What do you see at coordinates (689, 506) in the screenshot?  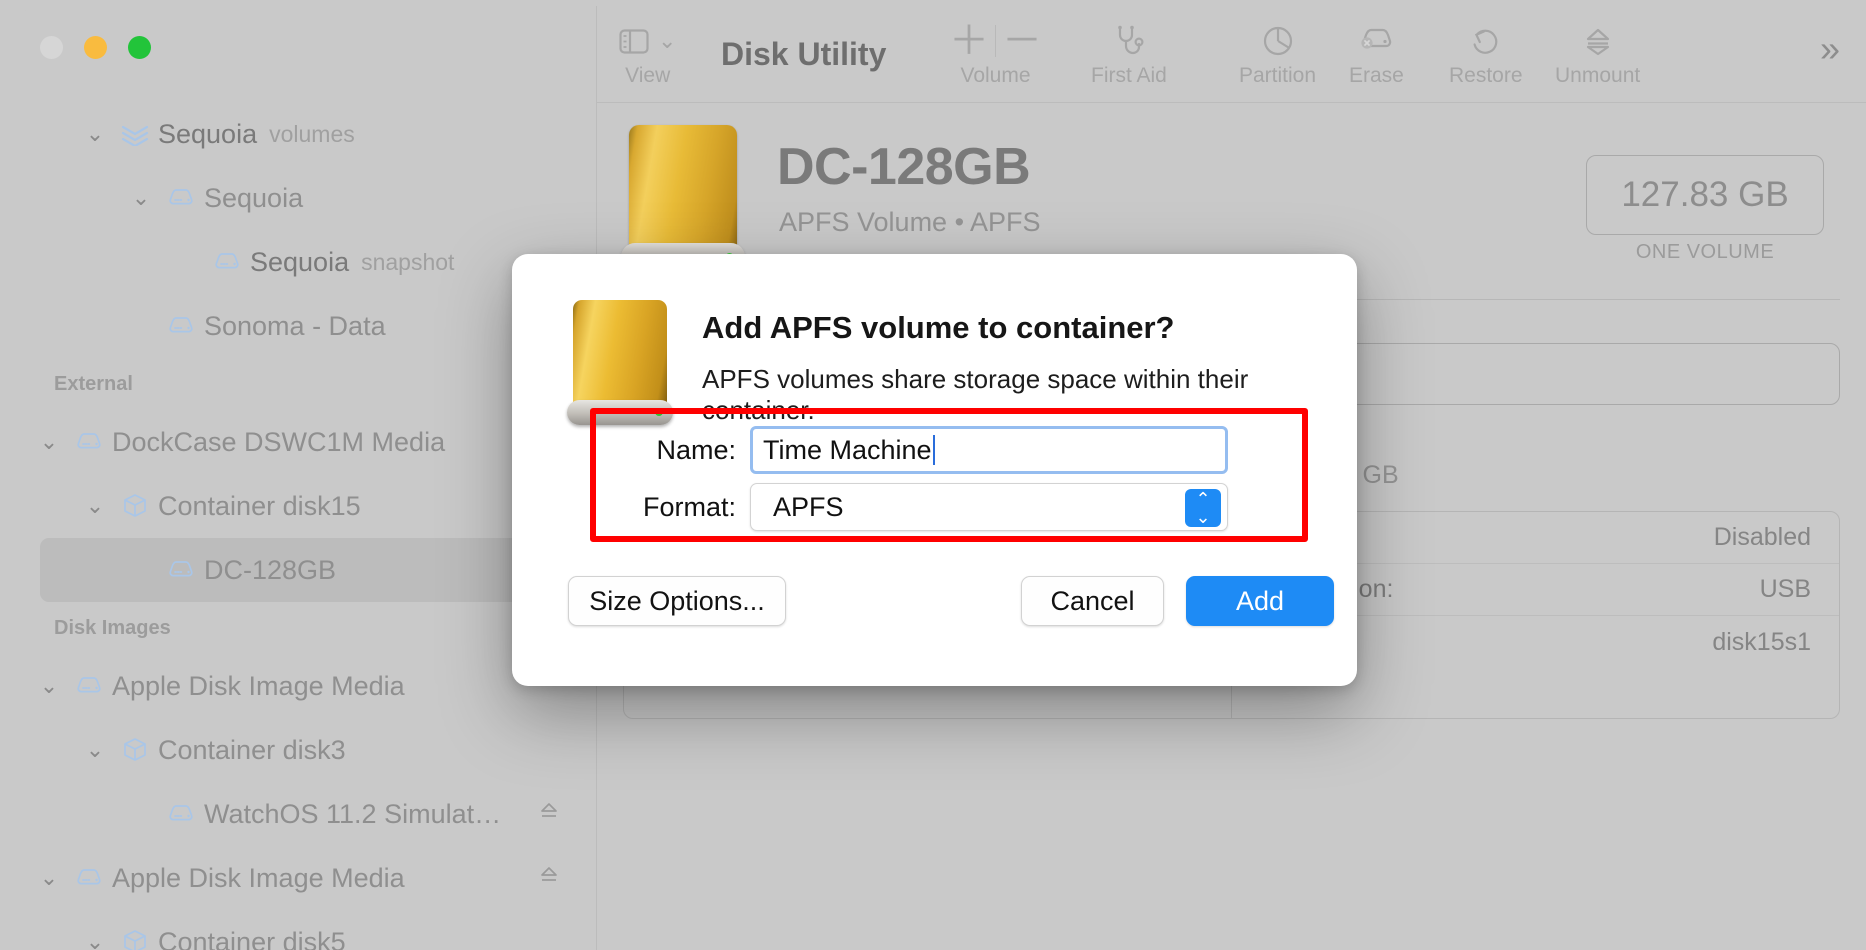 I see `format-label: Format:` at bounding box center [689, 506].